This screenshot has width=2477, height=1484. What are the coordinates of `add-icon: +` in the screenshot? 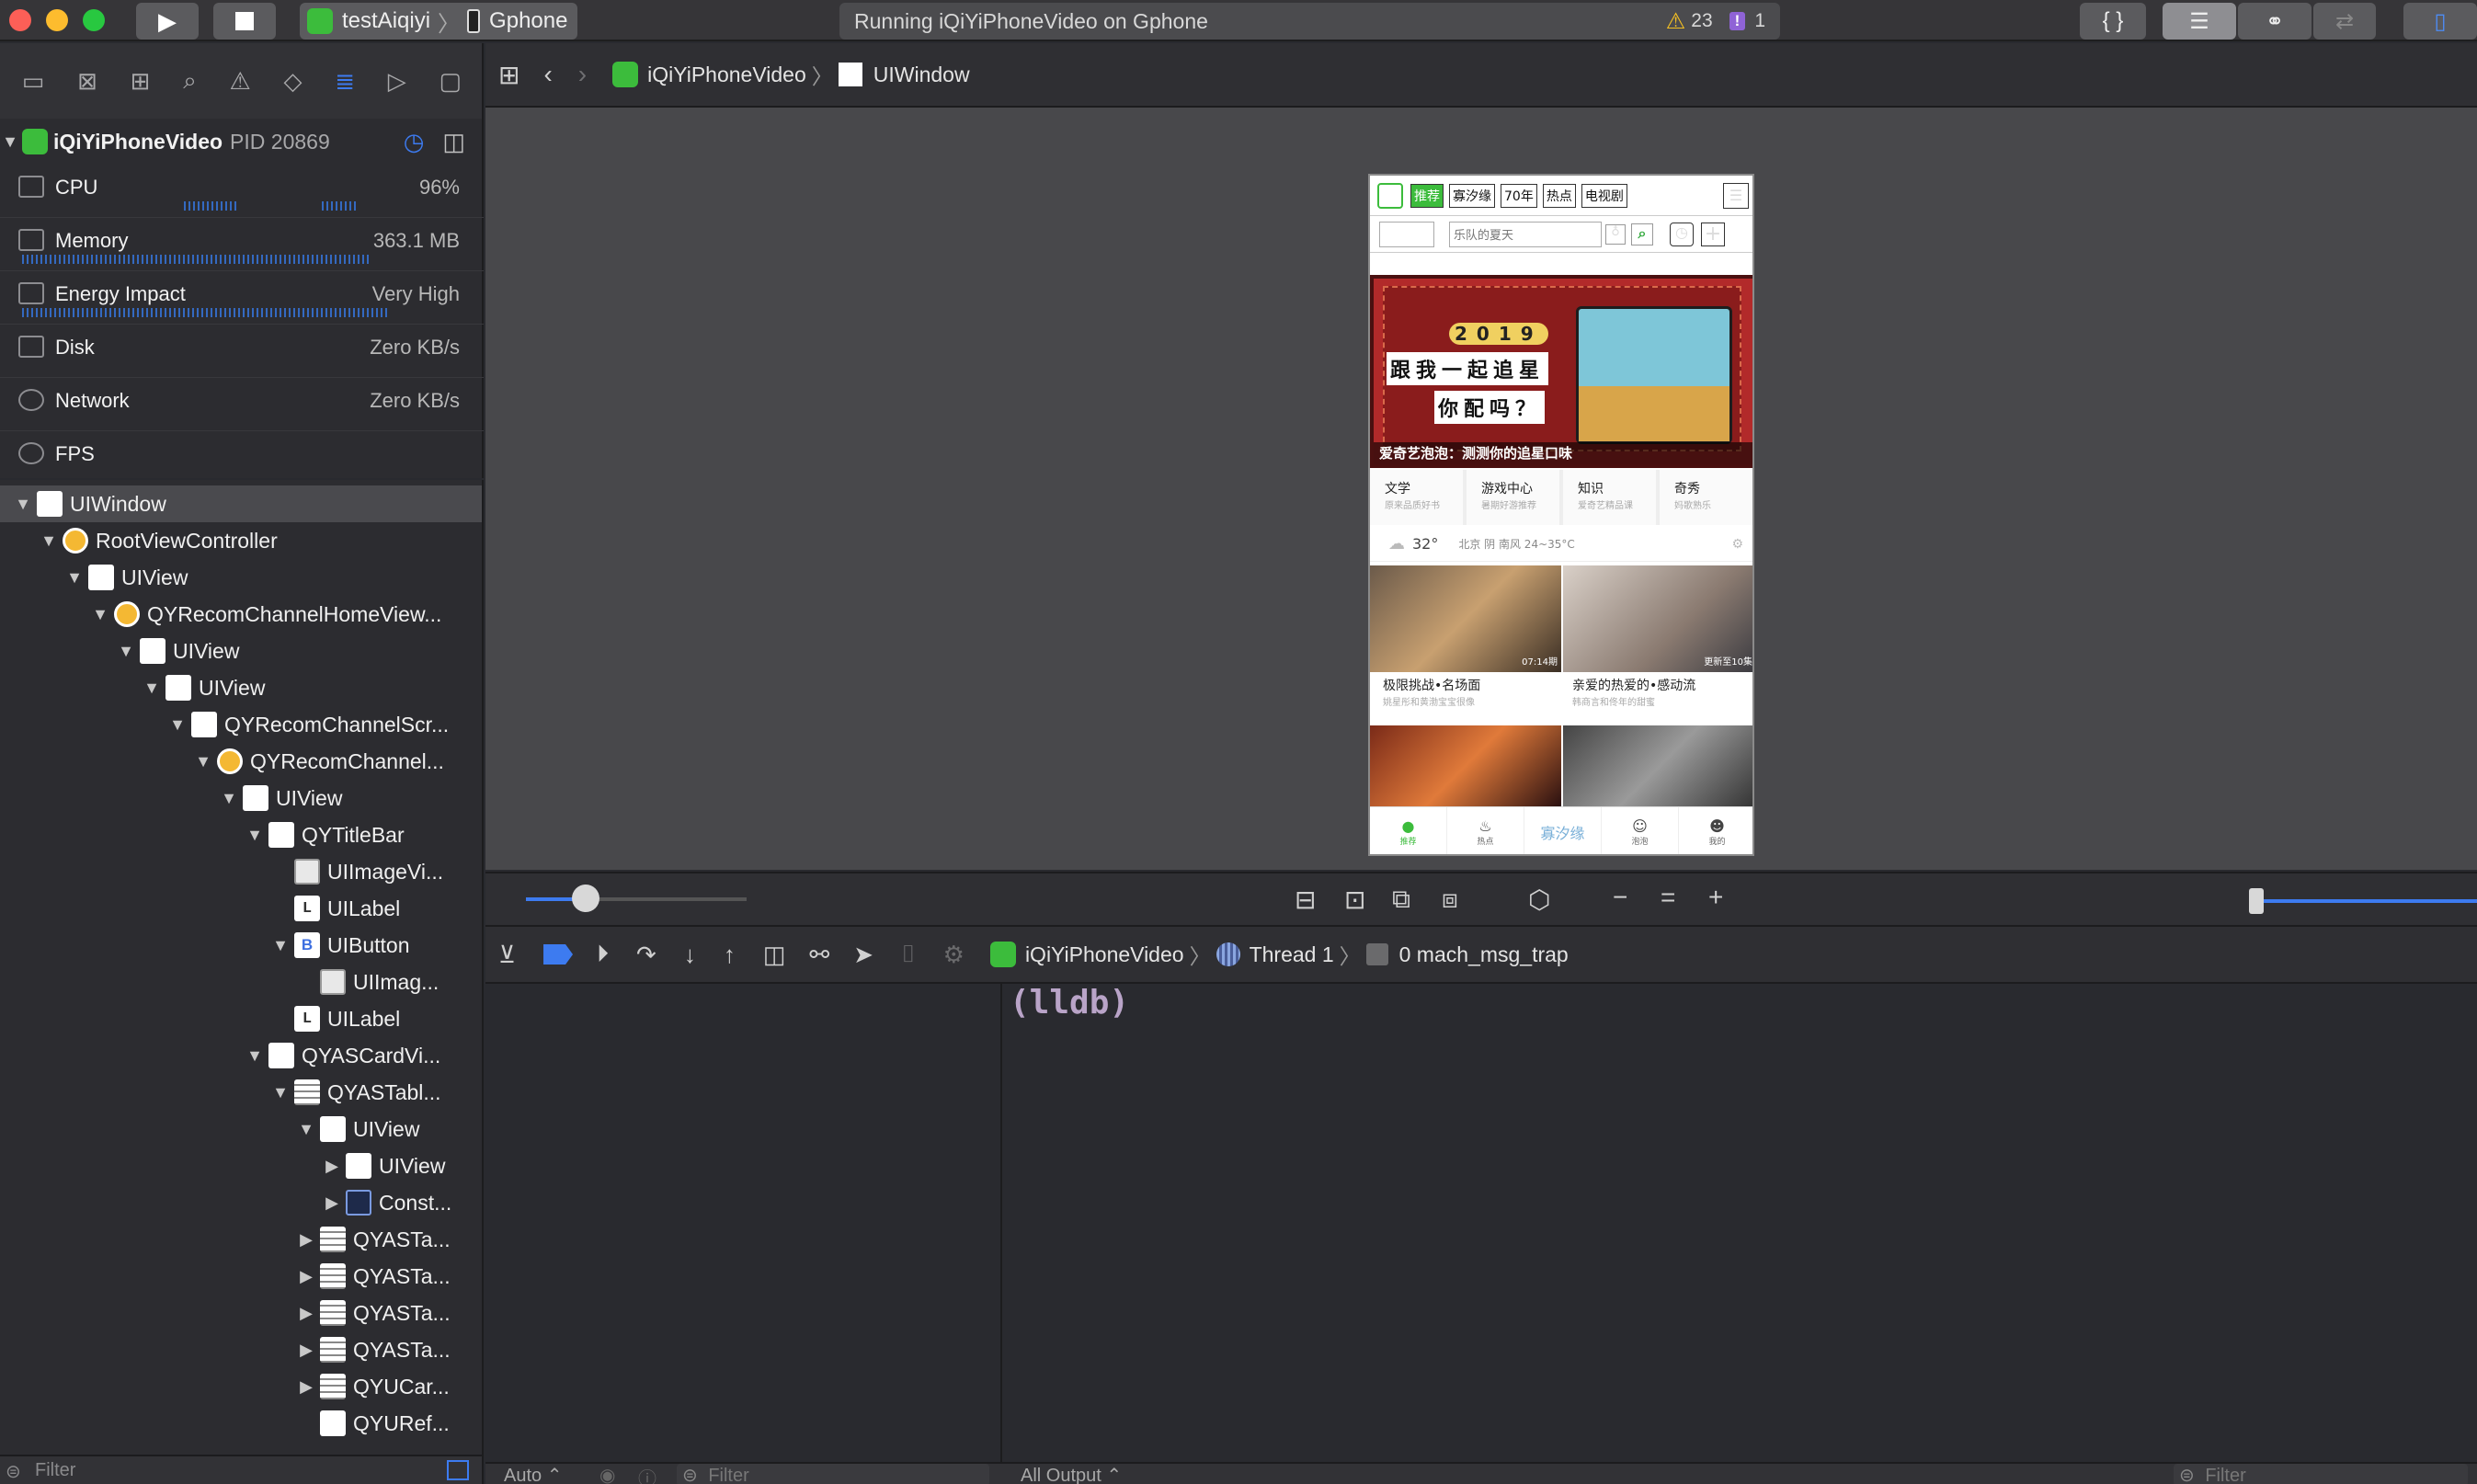 It's located at (1713, 234).